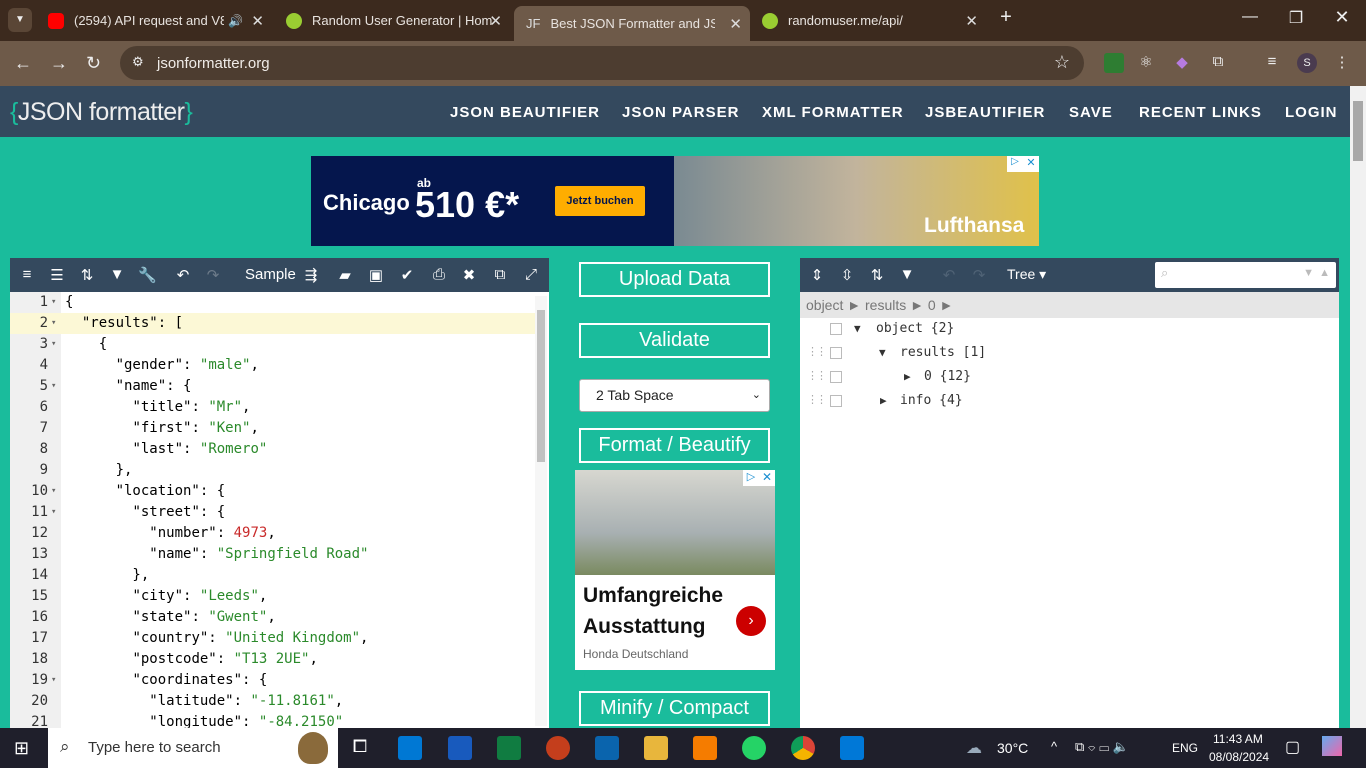 Image resolution: width=1366 pixels, height=768 pixels. Describe the element at coordinates (883, 400) in the screenshot. I see `expand-arrow-icon: ▶` at that location.